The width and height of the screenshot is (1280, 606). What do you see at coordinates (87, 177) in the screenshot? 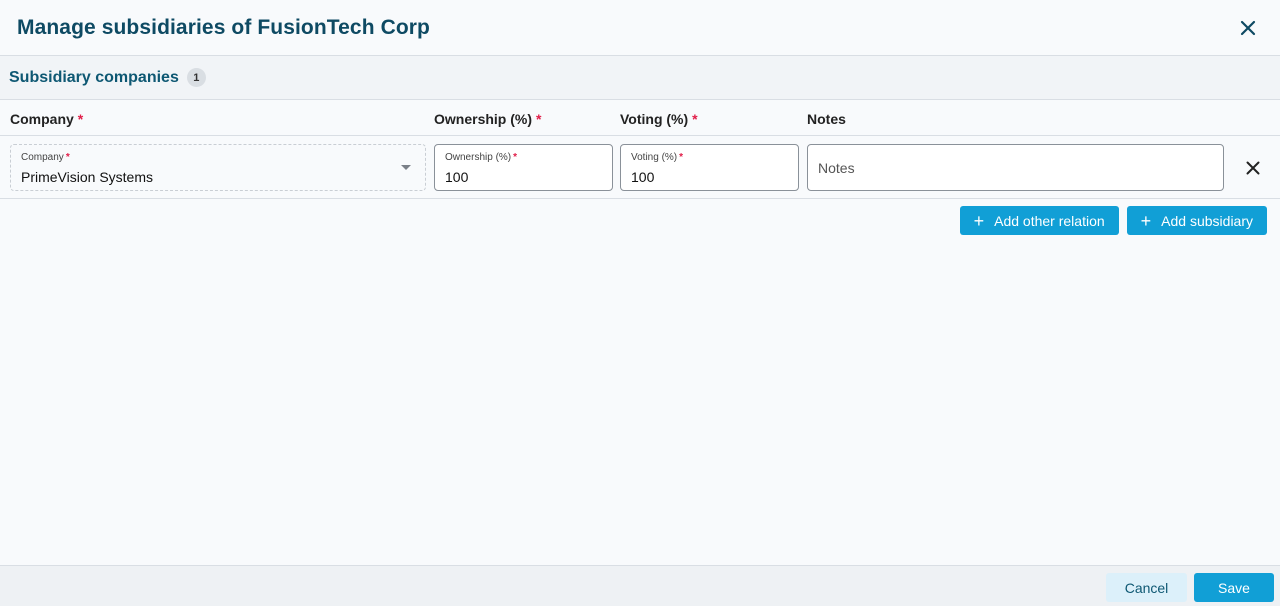
I see `company-value: PrimeVision Systems` at bounding box center [87, 177].